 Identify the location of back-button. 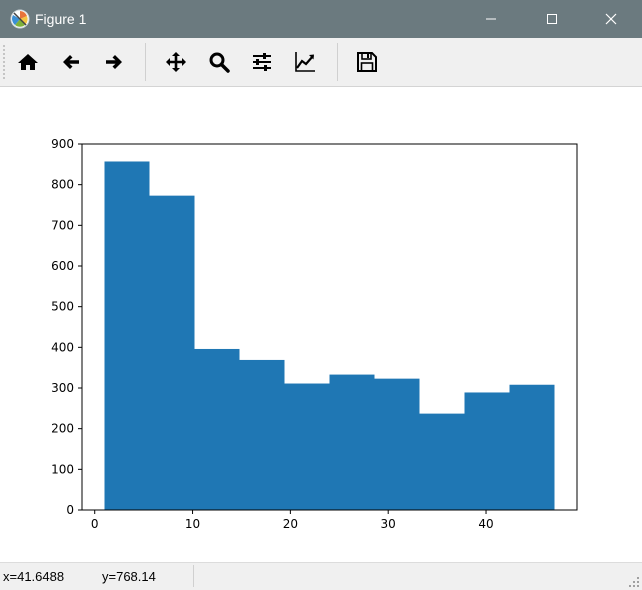
(71, 62).